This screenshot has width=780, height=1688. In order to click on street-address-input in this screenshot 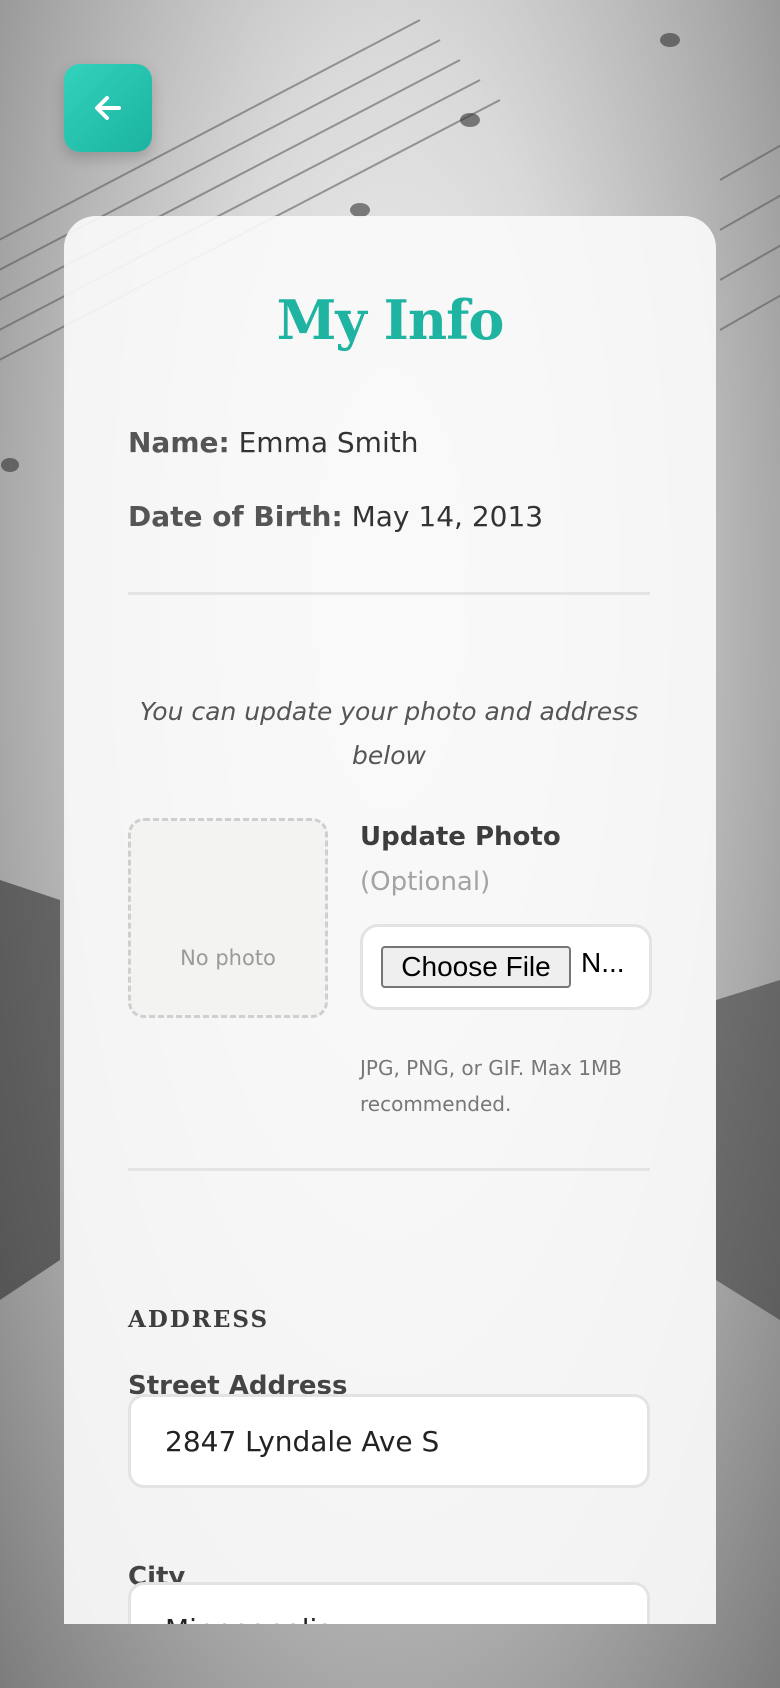, I will do `click(389, 1441)`.